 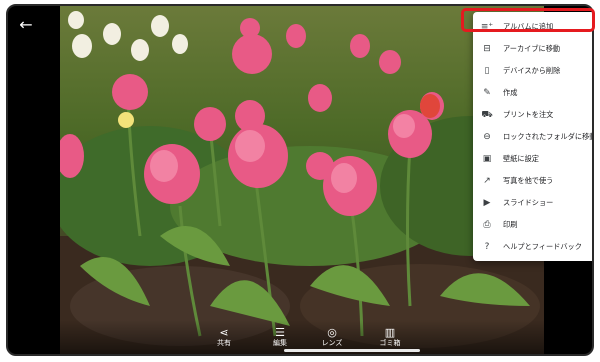 I want to click on menu-item-label: アーカイブに移動, so click(x=532, y=48).